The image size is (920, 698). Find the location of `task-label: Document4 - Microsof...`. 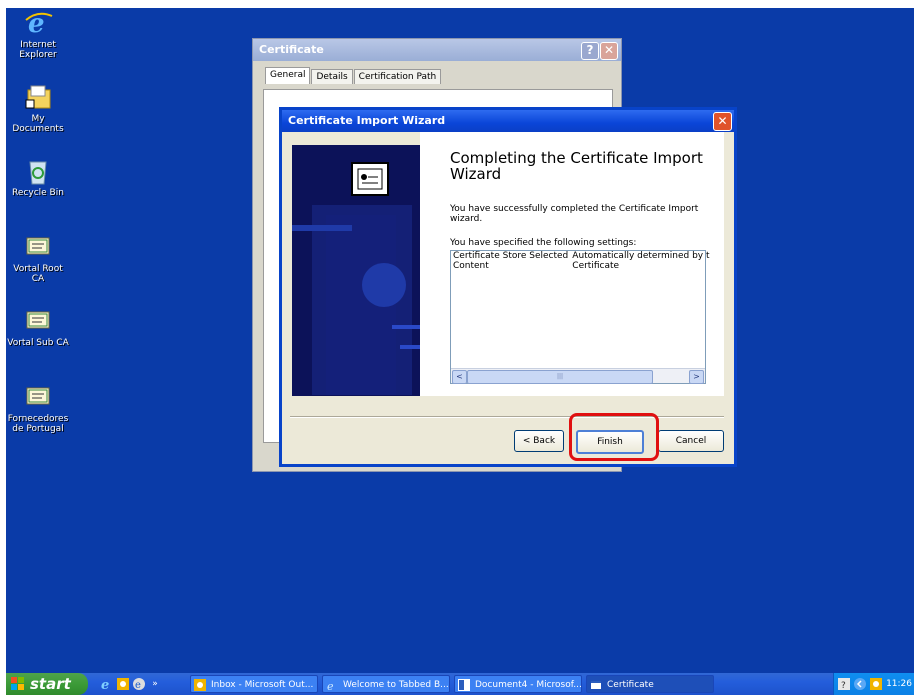

task-label: Document4 - Microsof... is located at coordinates (528, 685).